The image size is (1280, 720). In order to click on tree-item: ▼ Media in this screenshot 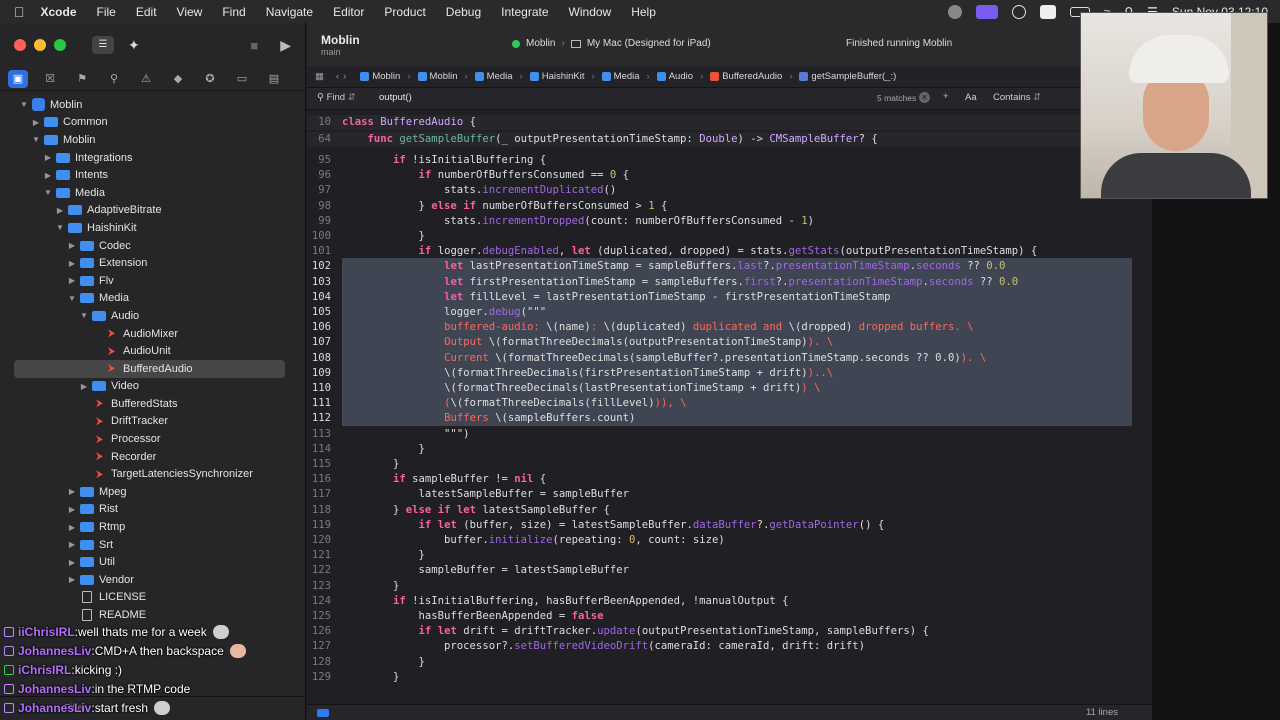, I will do `click(152, 193)`.